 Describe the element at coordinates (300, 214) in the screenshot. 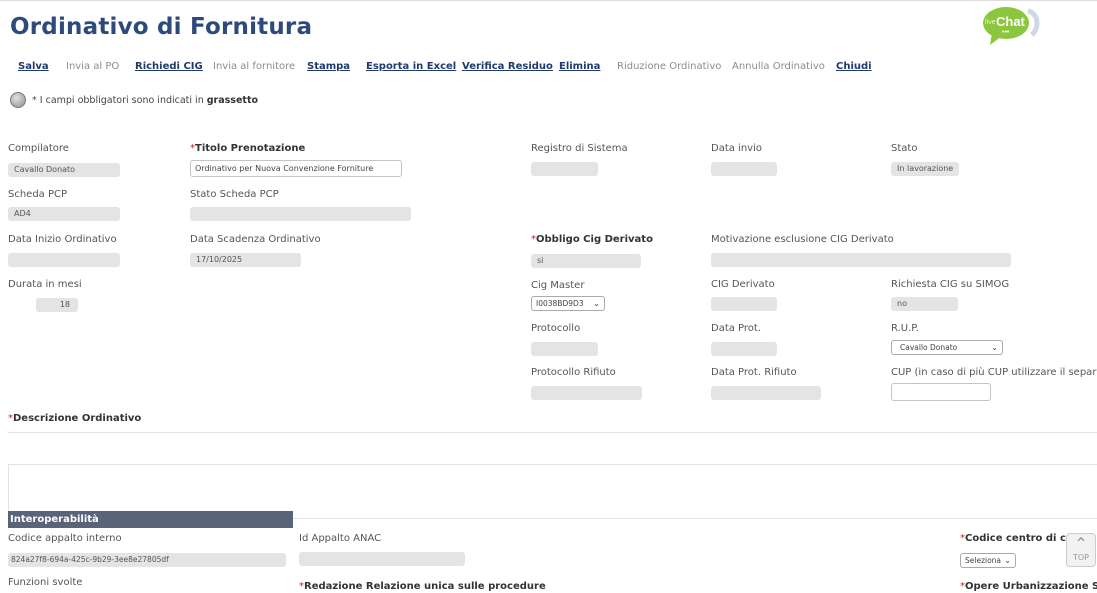

I see `field-stato-scheda-pcp` at that location.